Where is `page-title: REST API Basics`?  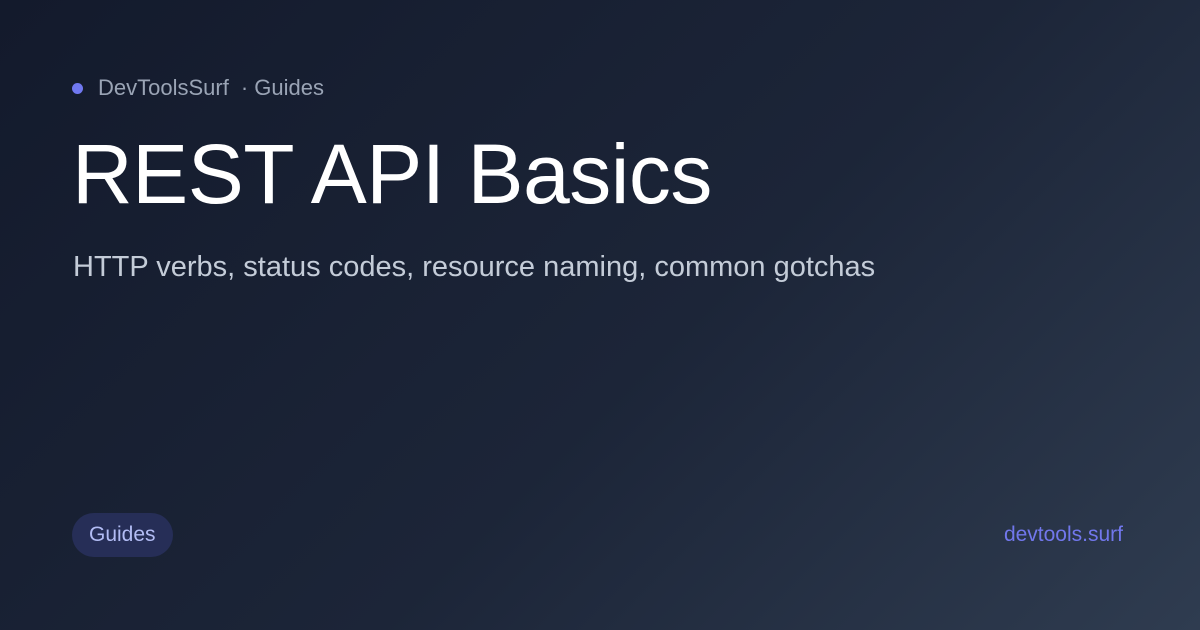
page-title: REST API Basics is located at coordinates (392, 174).